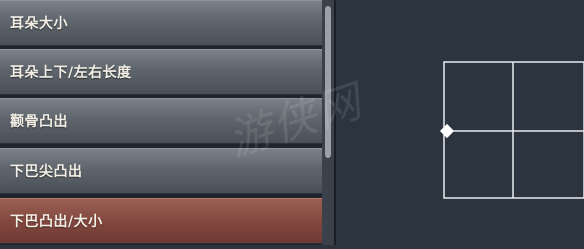 The image size is (584, 249). I want to click on grid-handle, so click(447, 131).